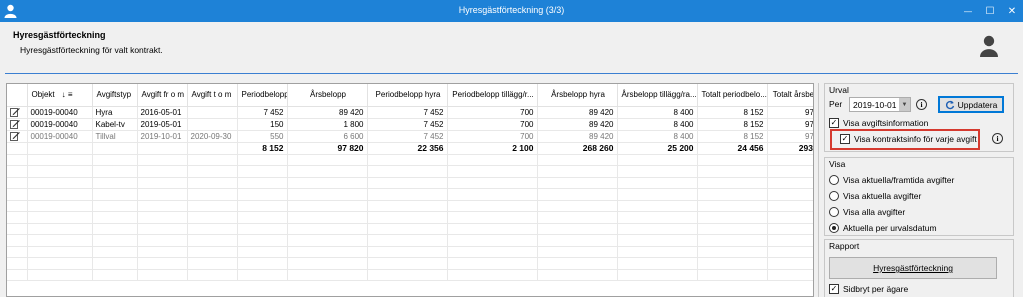 This screenshot has height=297, width=1023. I want to click on maximize-icon: ☐, so click(990, 11).